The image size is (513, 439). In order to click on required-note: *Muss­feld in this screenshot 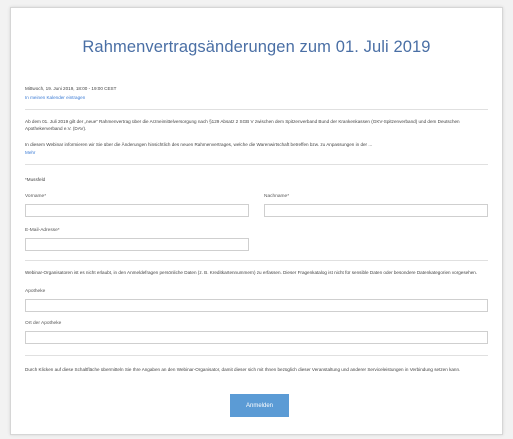, I will do `click(35, 179)`.